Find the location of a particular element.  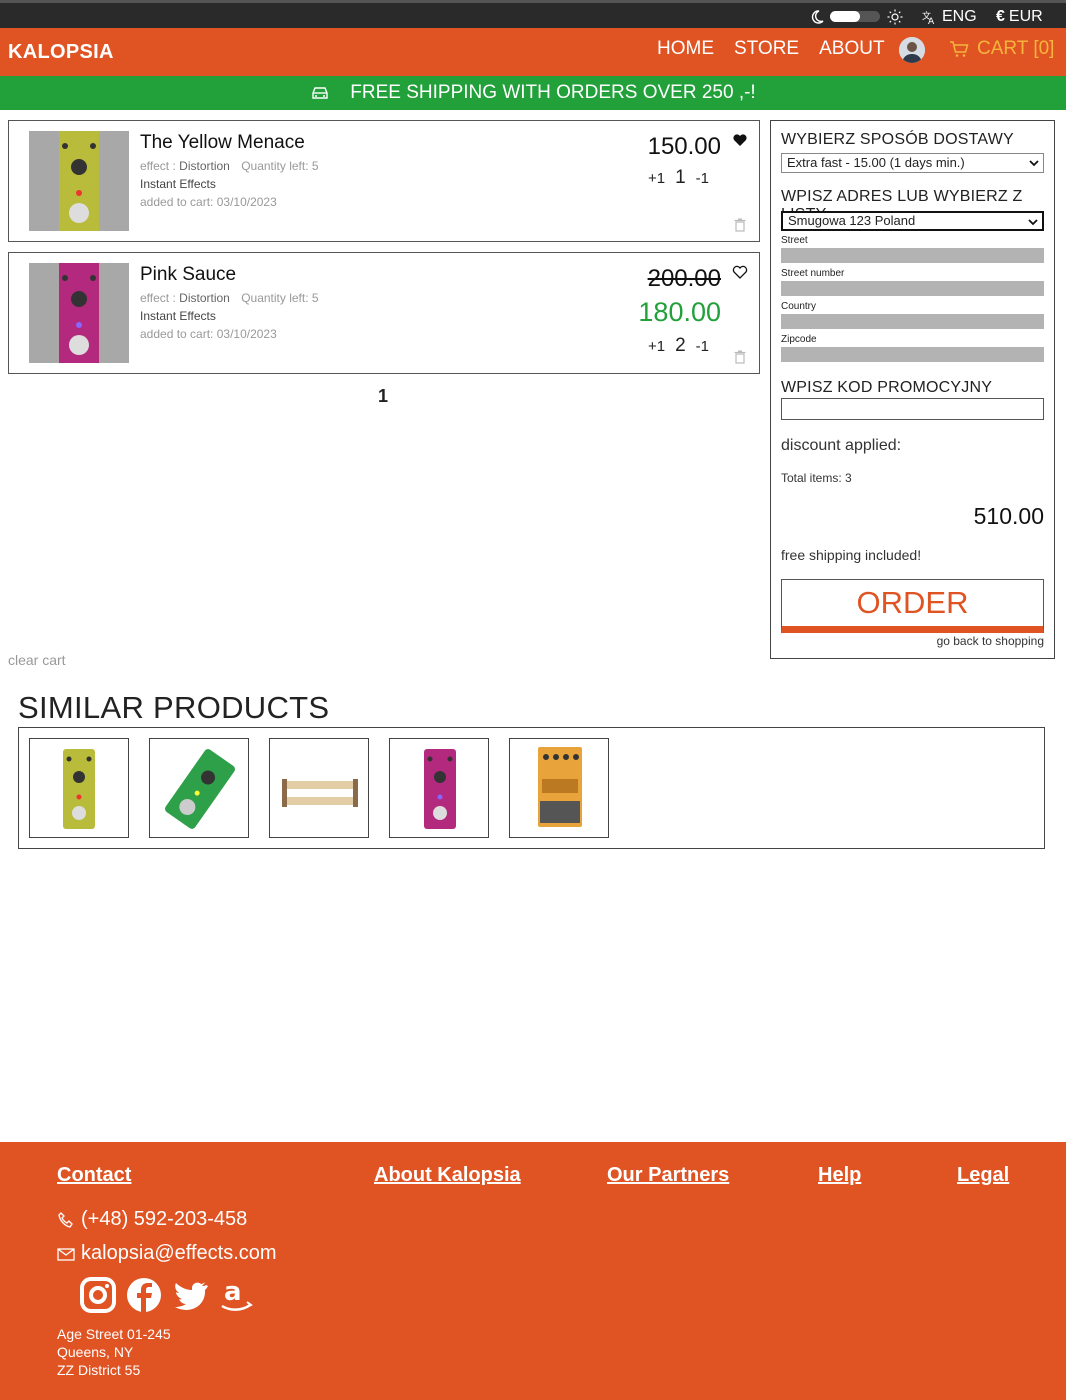

svg-text: a is located at coordinates (233, 1292).